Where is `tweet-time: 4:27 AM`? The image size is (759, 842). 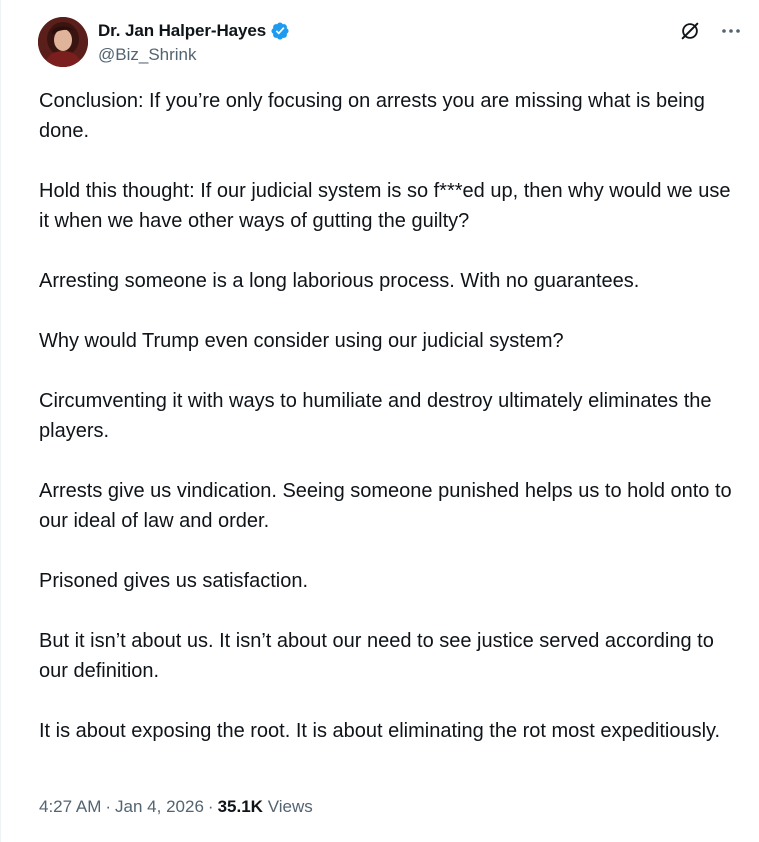 tweet-time: 4:27 AM is located at coordinates (70, 806).